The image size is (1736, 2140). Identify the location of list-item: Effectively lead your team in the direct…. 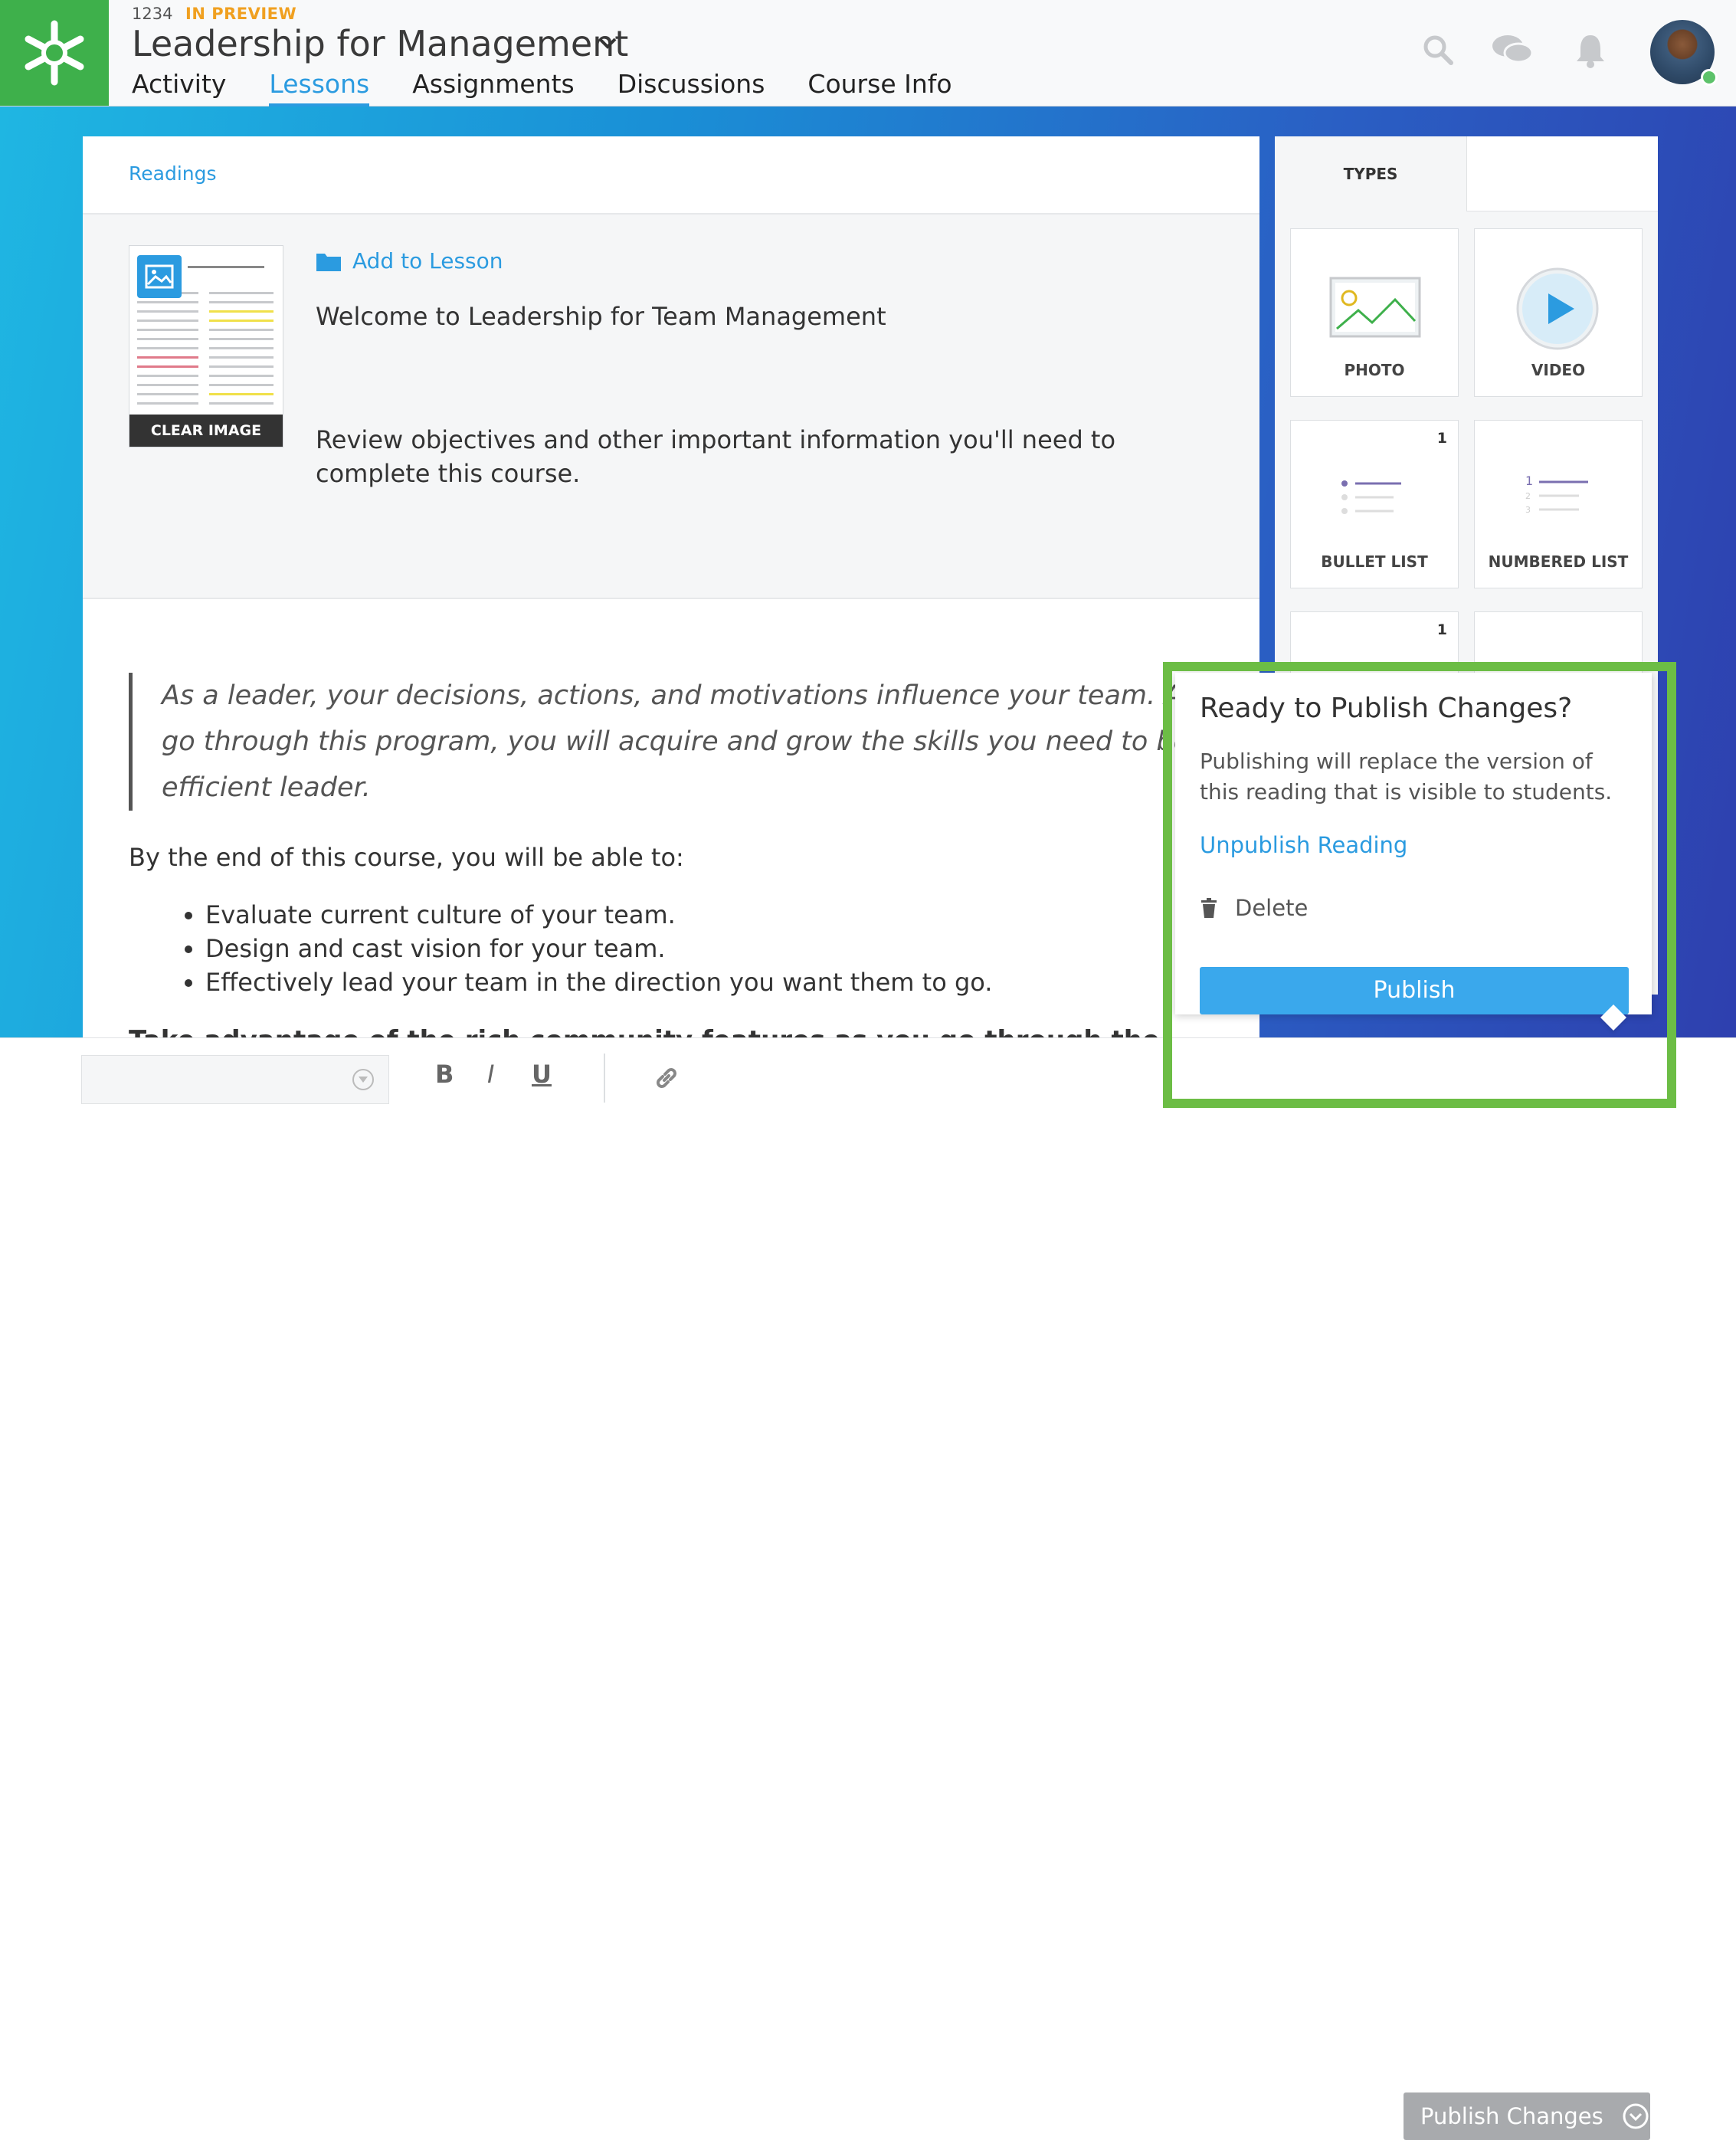
(598, 982).